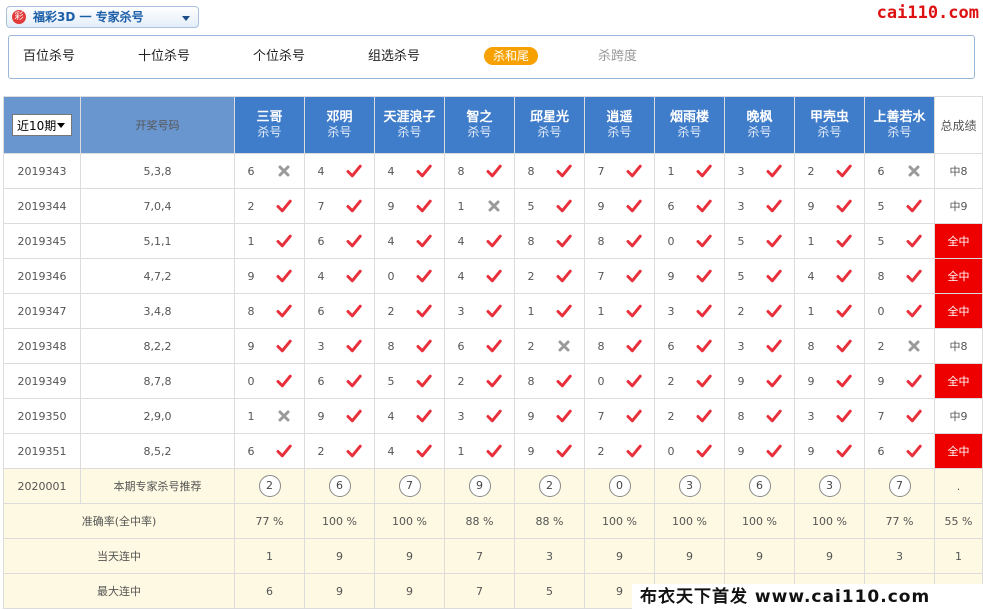 The image size is (983, 610). What do you see at coordinates (409, 451) in the screenshot?
I see `kill-cell-content: 4` at bounding box center [409, 451].